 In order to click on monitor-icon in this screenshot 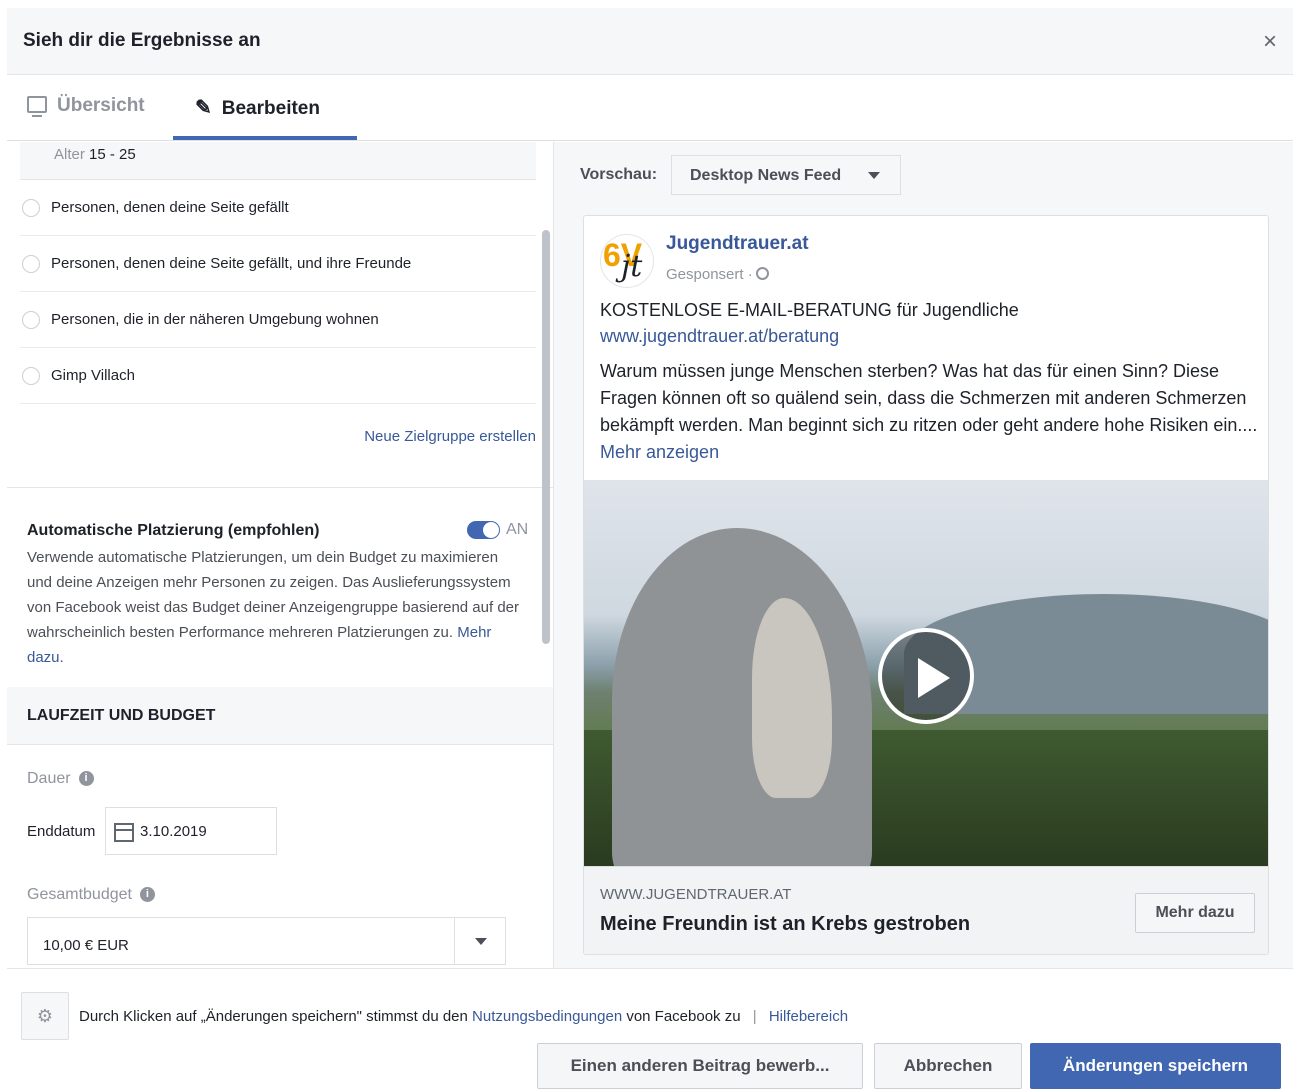, I will do `click(37, 106)`.